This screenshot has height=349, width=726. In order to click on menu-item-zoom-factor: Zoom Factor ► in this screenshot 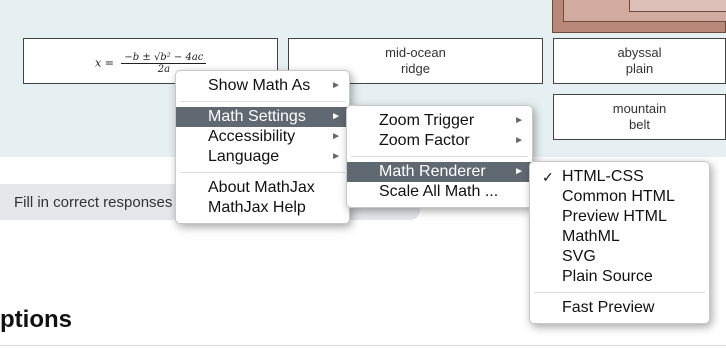, I will do `click(439, 141)`.